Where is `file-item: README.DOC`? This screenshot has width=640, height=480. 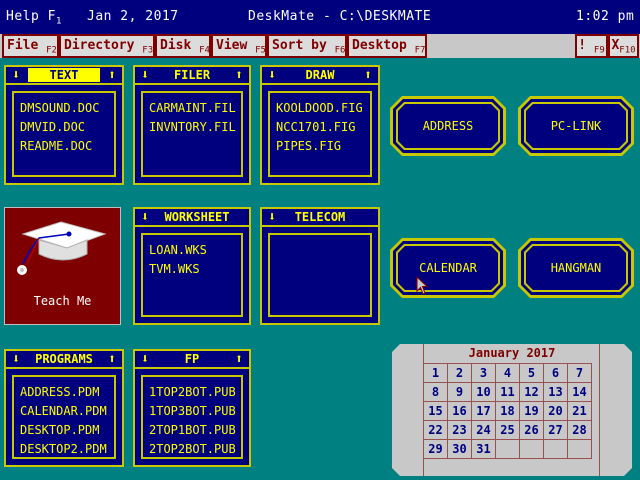 file-item: README.DOC is located at coordinates (67, 146).